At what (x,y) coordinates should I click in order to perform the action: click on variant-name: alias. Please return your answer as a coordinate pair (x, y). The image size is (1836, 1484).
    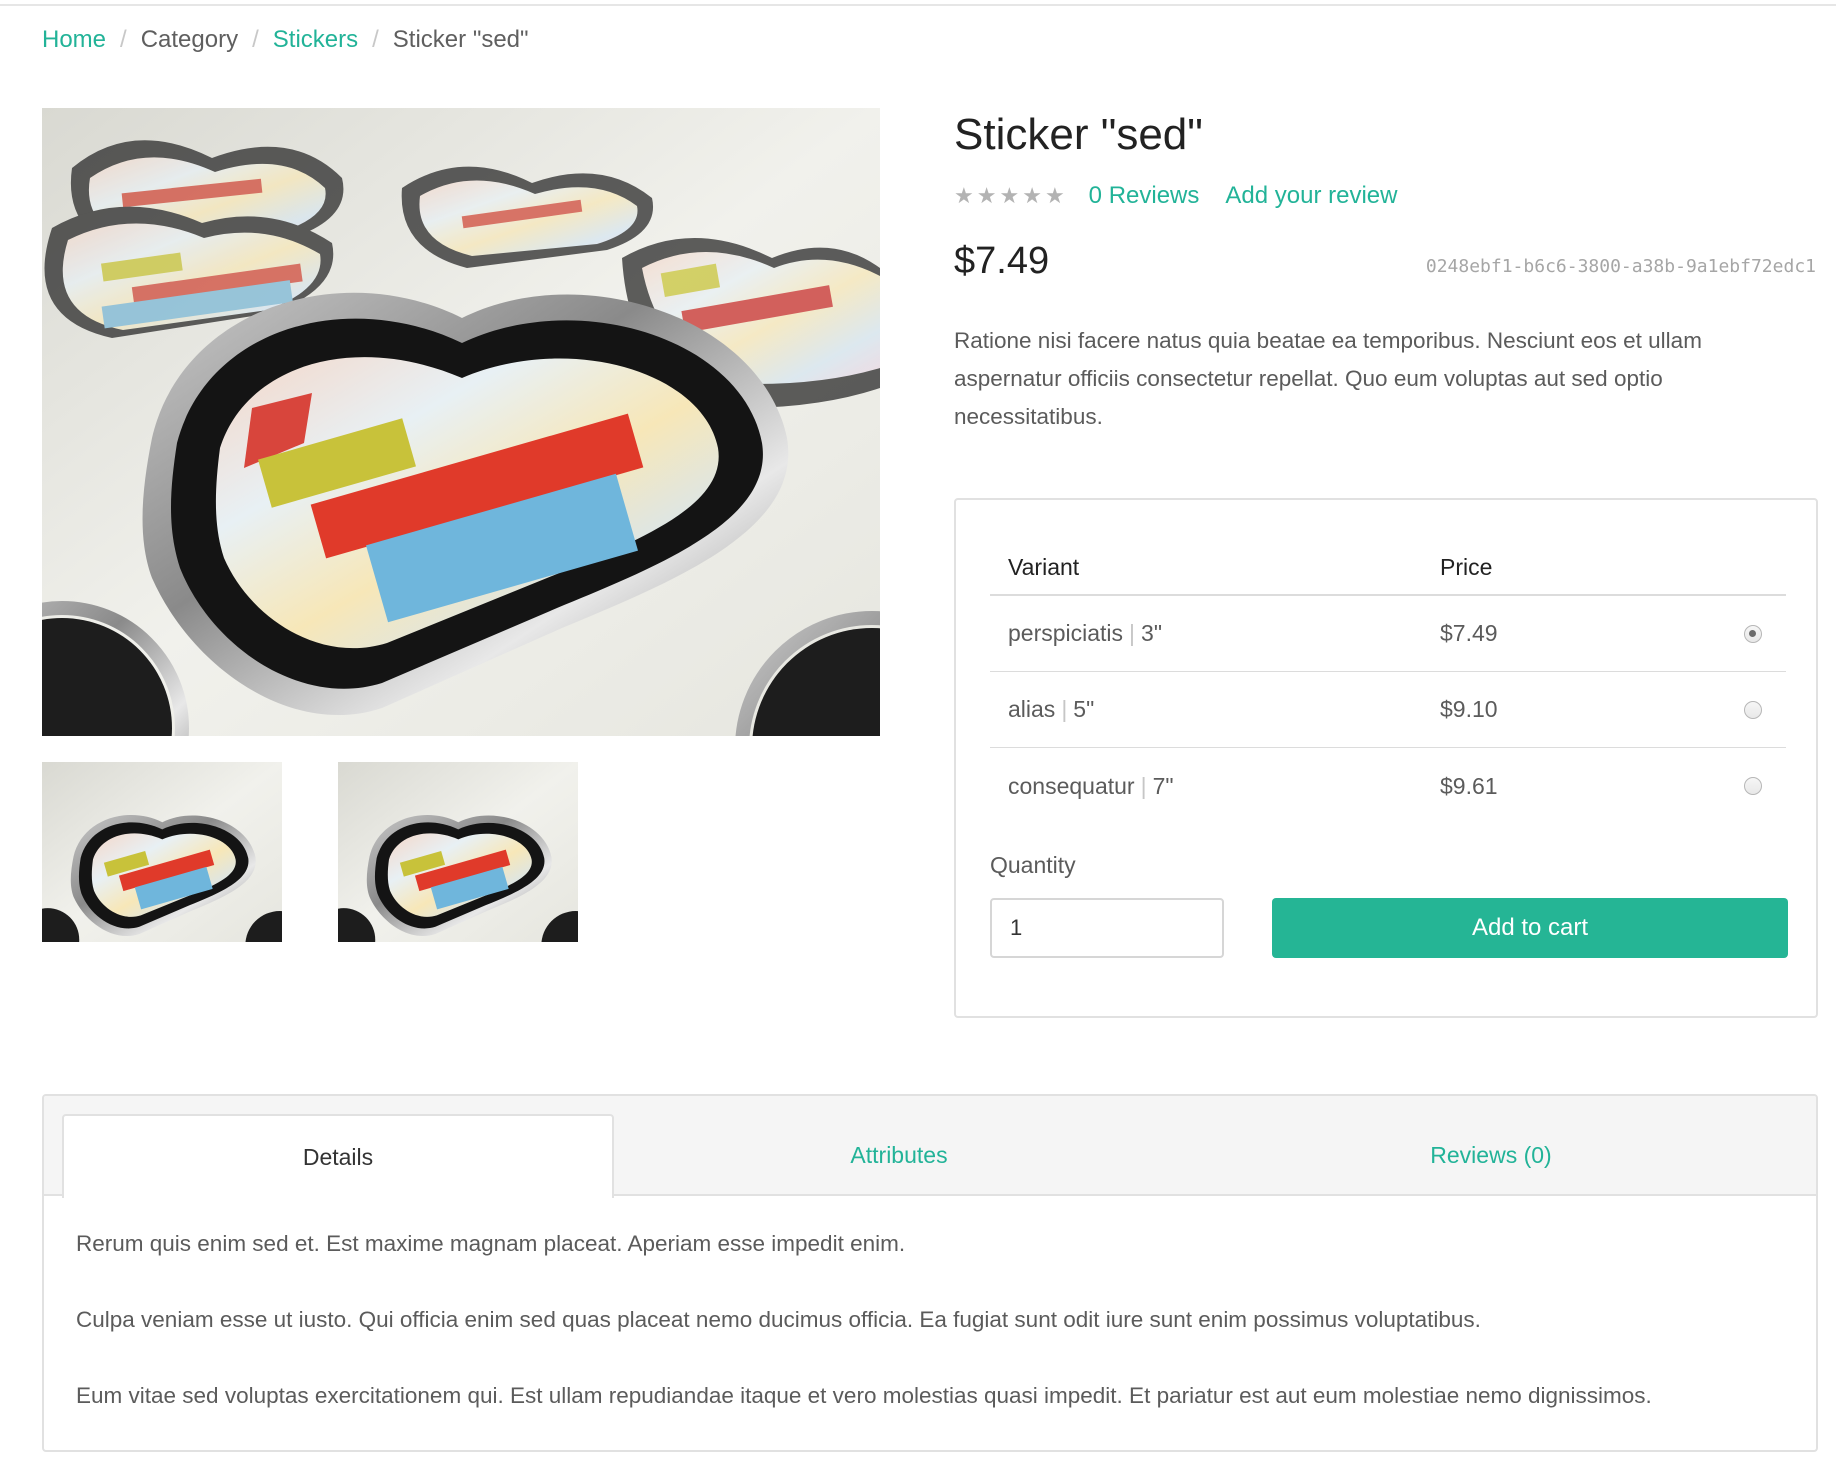
    Looking at the image, I should click on (1032, 709).